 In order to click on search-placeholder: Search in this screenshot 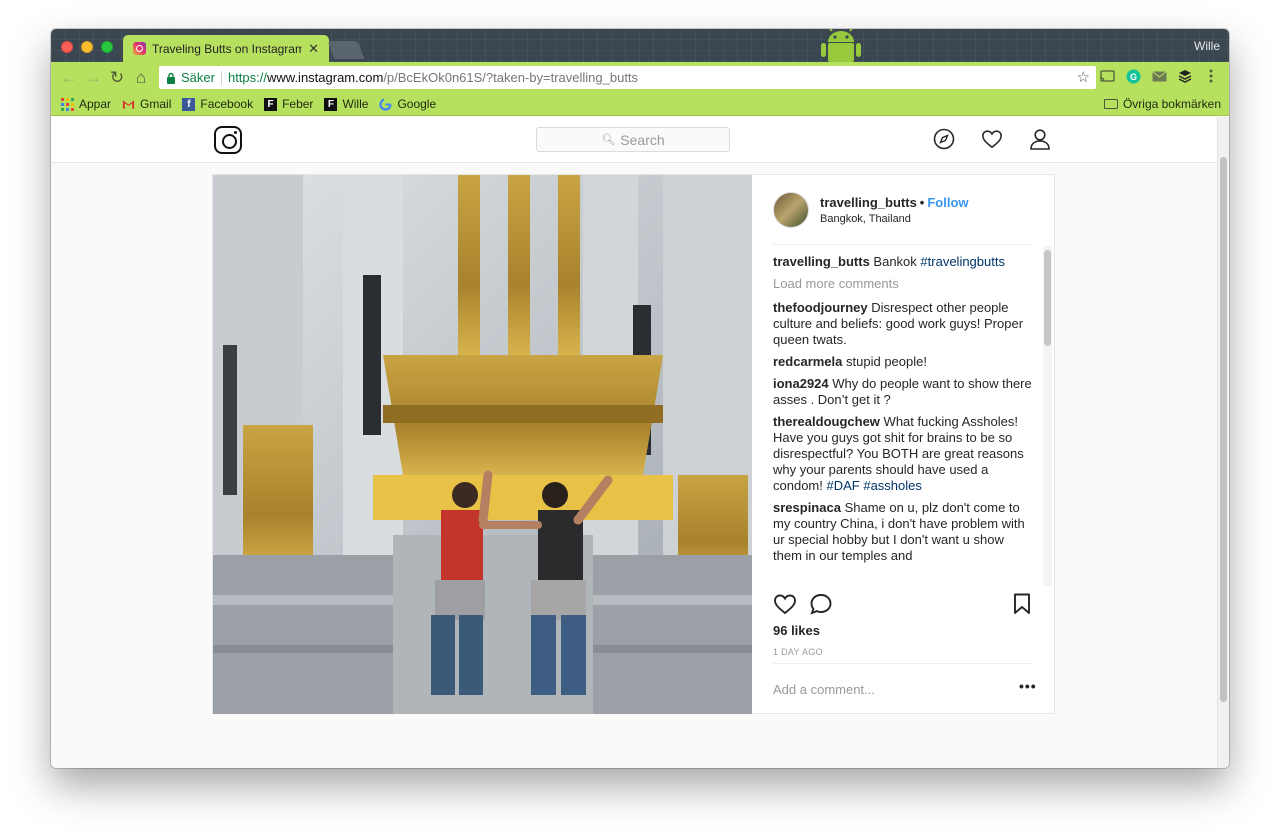, I will do `click(642, 139)`.